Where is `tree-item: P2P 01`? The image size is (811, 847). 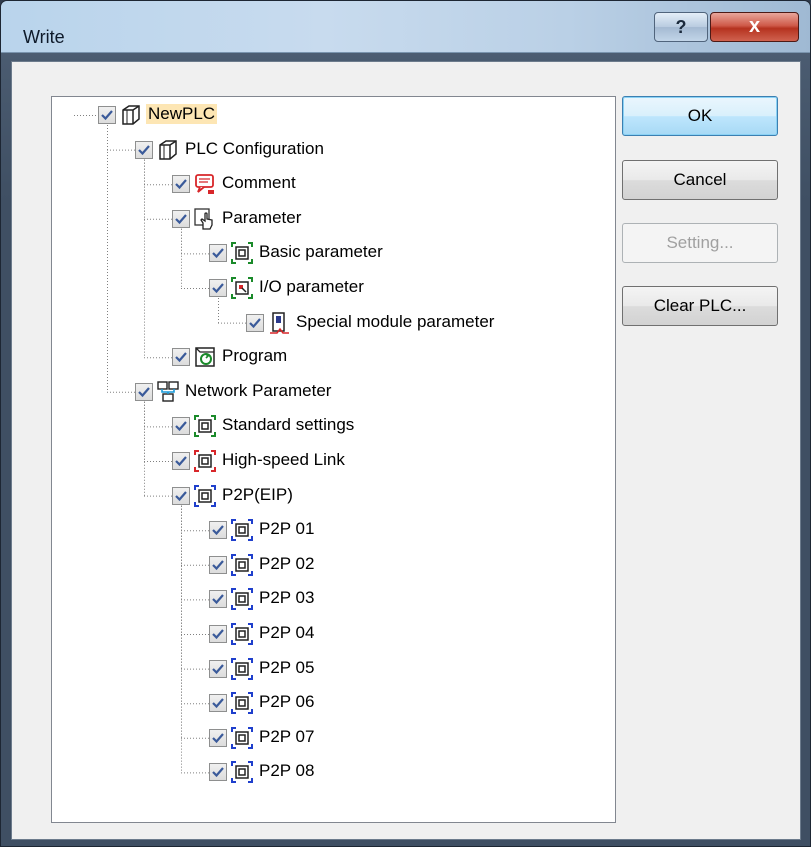 tree-item: P2P 01 is located at coordinates (332, 529).